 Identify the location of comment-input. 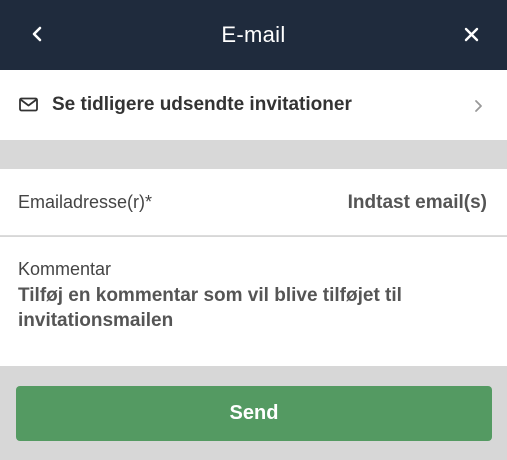
(253, 320).